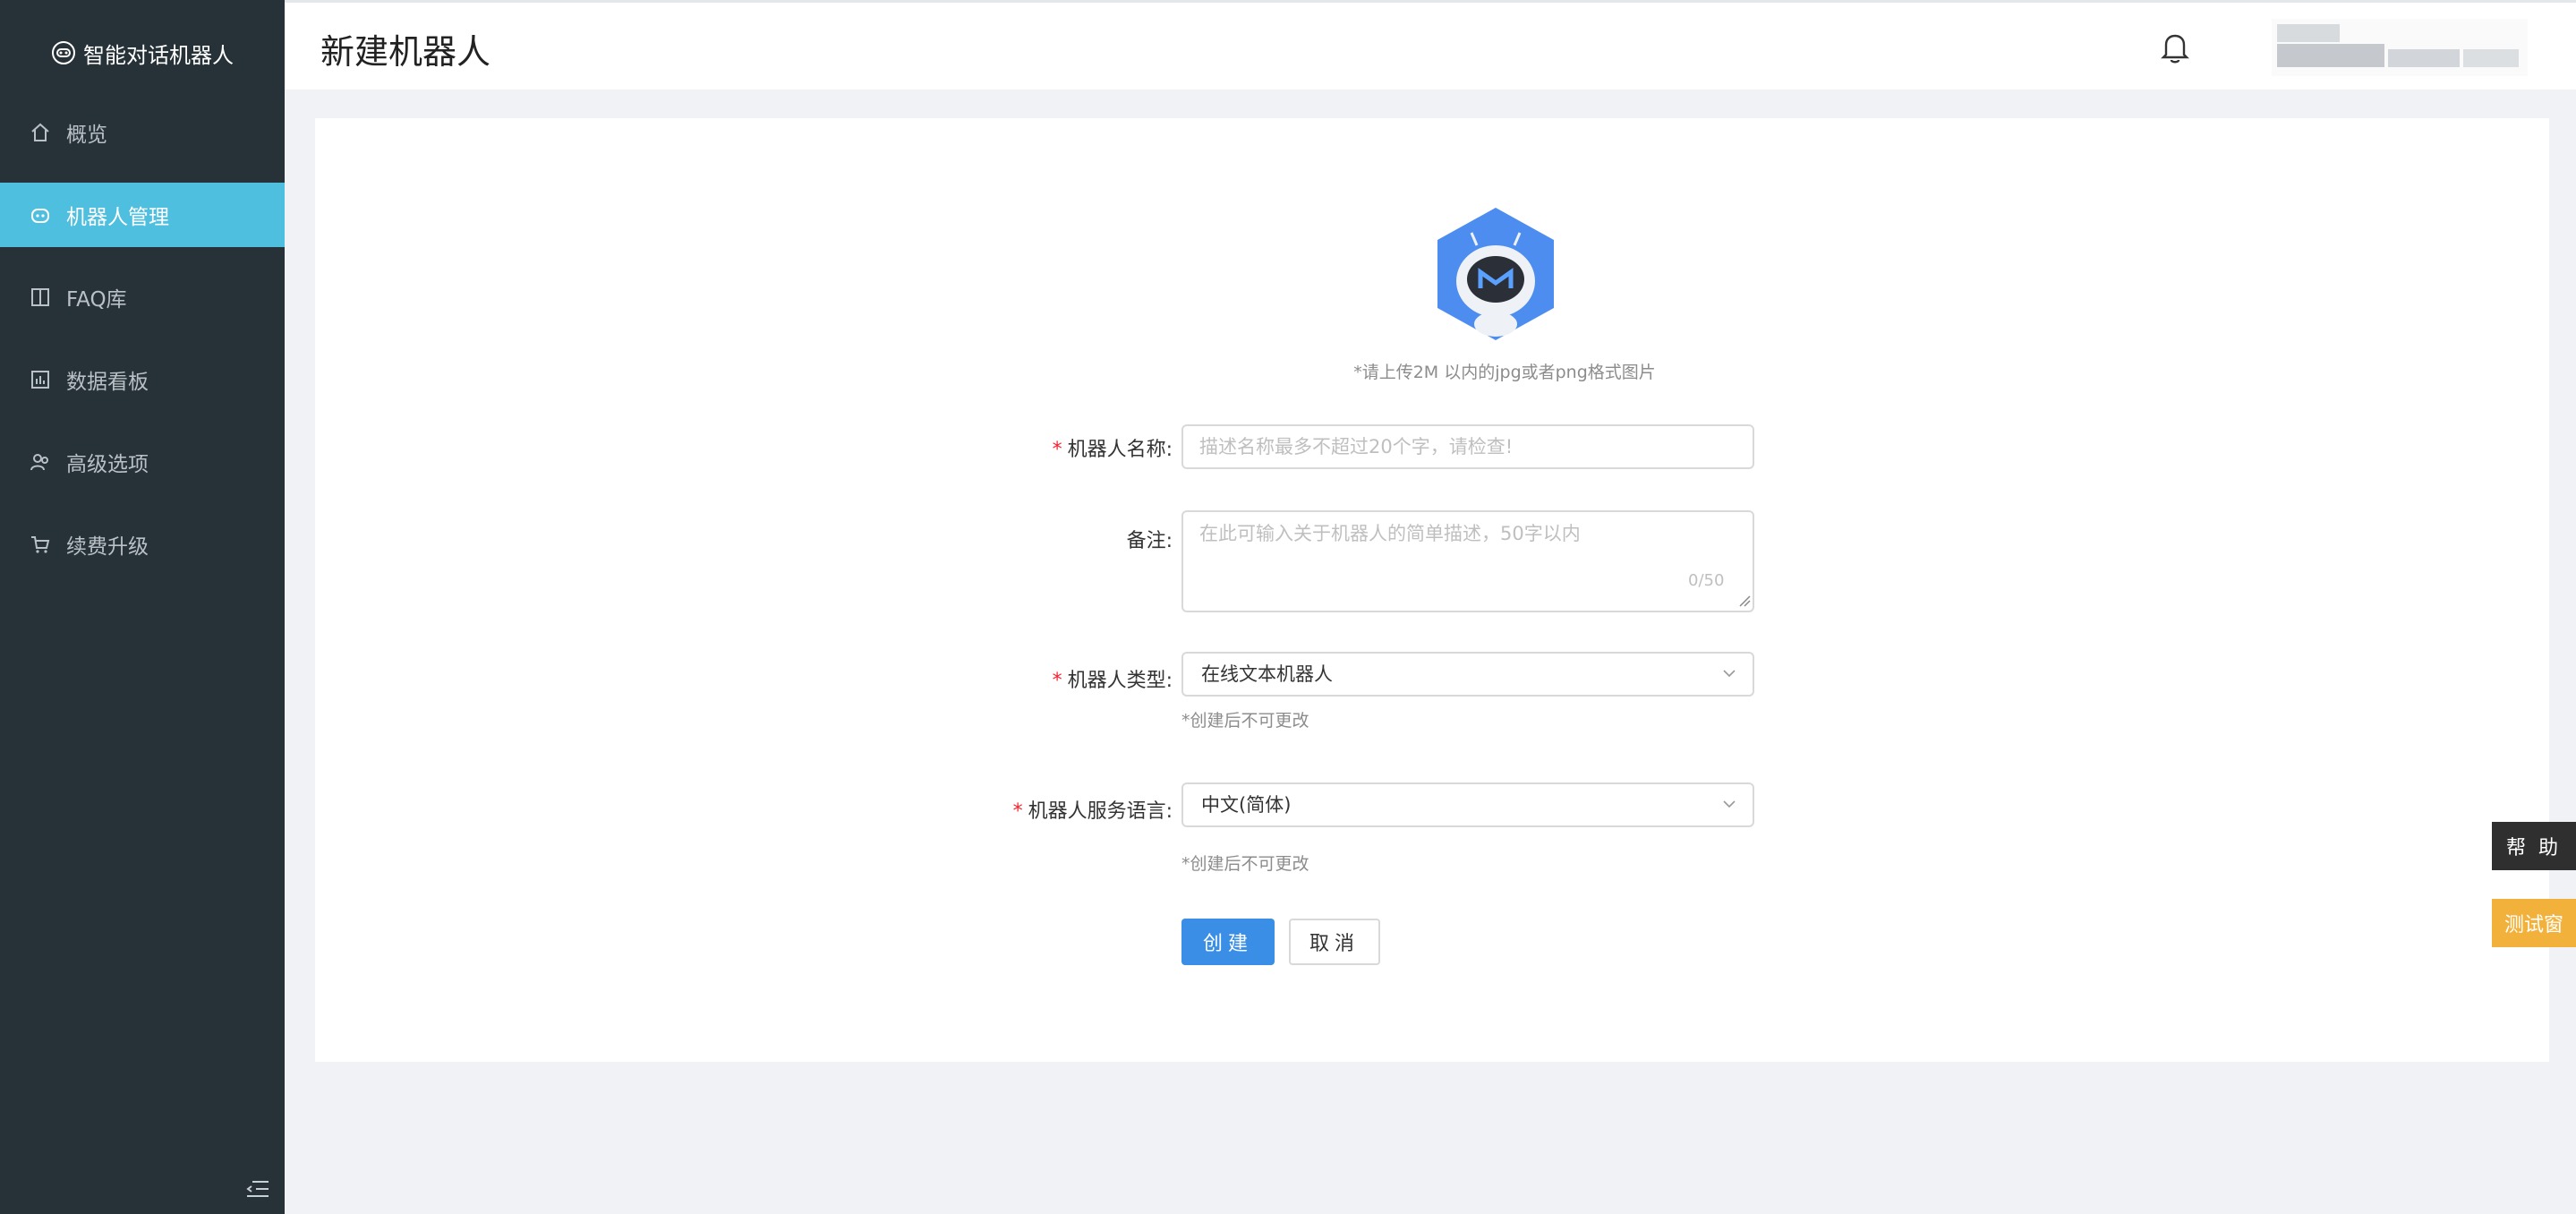 This screenshot has height=1214, width=2576. Describe the element at coordinates (40, 297) in the screenshot. I see `book-icon` at that location.